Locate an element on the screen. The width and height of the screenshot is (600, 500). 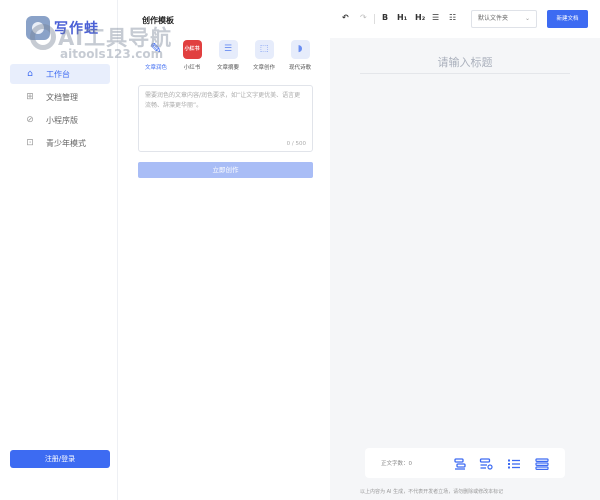
ordered-list-icon: ☷ is located at coordinates (452, 17).